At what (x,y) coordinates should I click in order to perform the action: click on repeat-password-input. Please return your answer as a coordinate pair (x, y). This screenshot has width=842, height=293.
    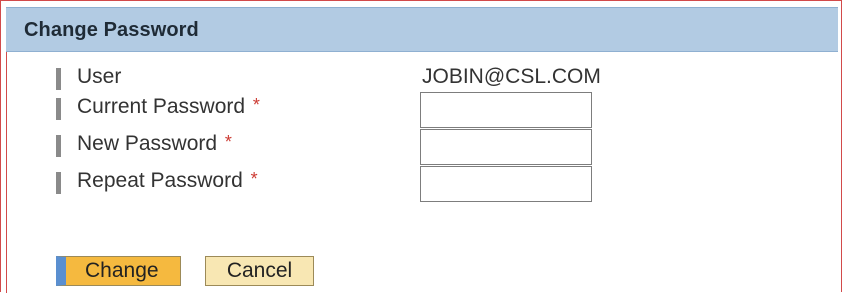
    Looking at the image, I should click on (506, 184).